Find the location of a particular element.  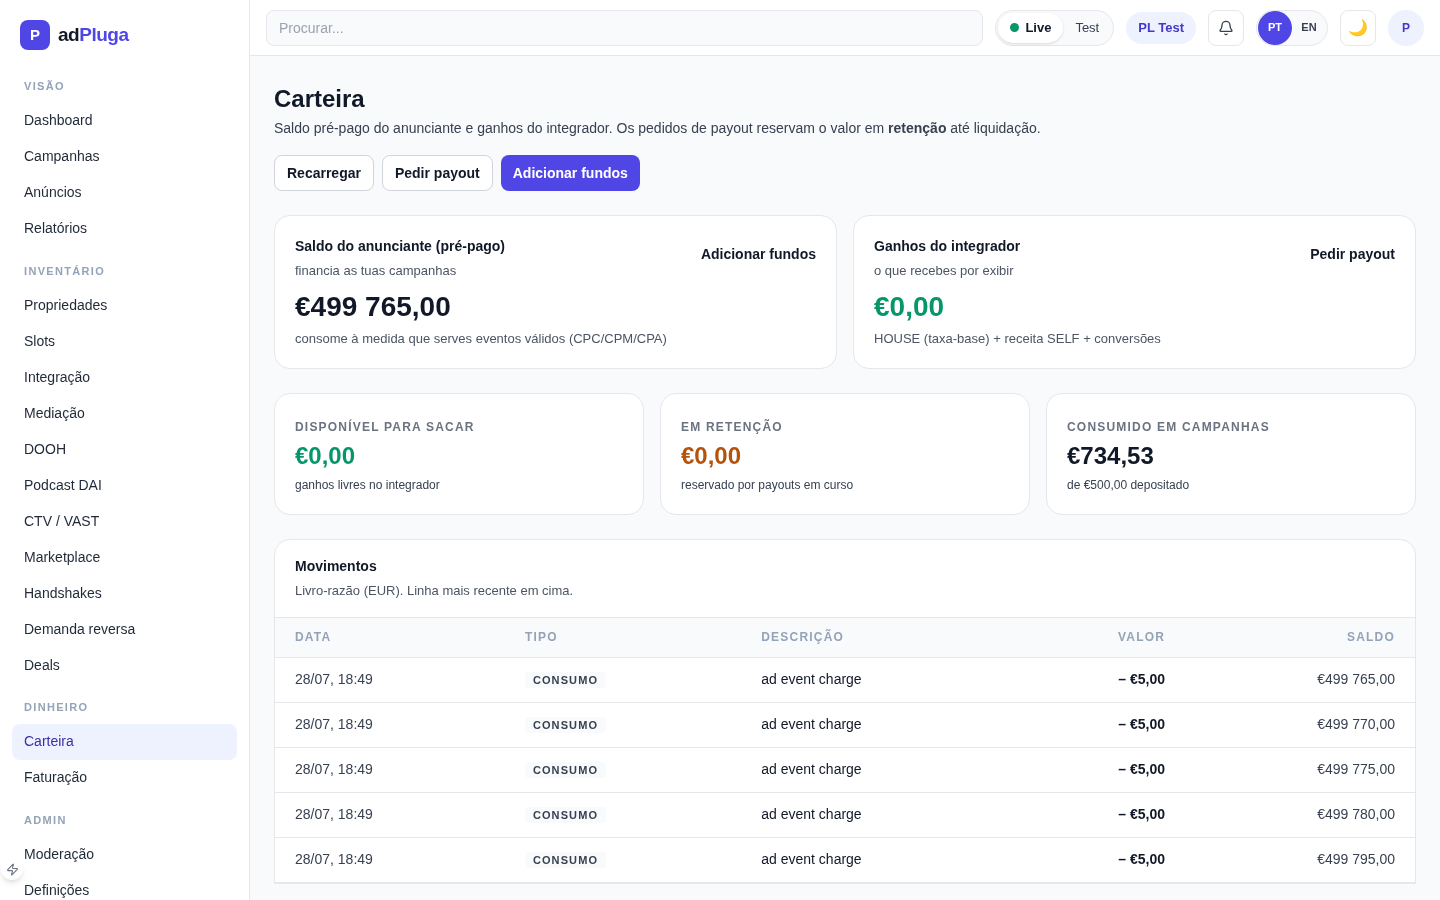

card-title: Movimentos is located at coordinates (336, 566).